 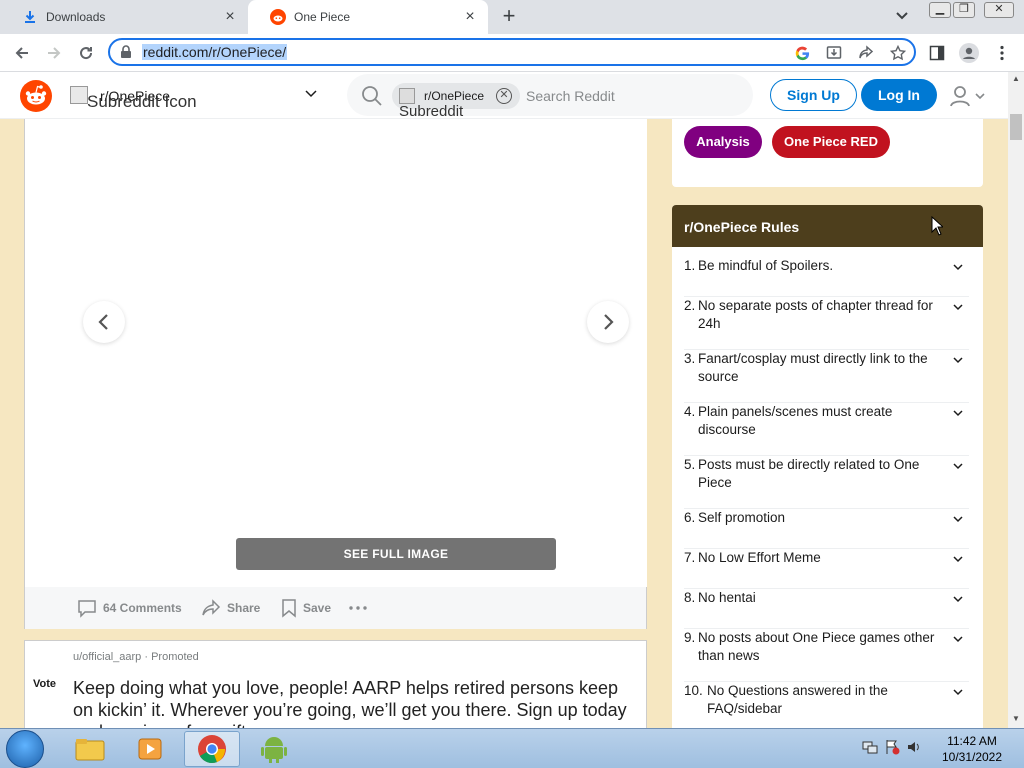 I want to click on community-selector: r/OnePiece Subreddit Icon, so click(x=197, y=97).